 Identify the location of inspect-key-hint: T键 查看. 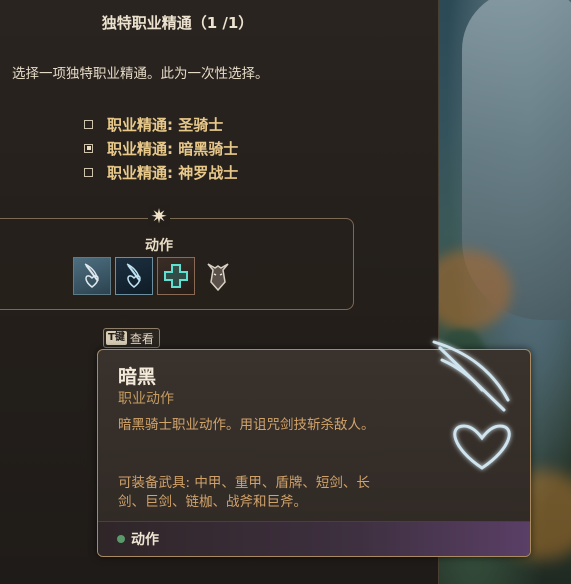
(131, 338).